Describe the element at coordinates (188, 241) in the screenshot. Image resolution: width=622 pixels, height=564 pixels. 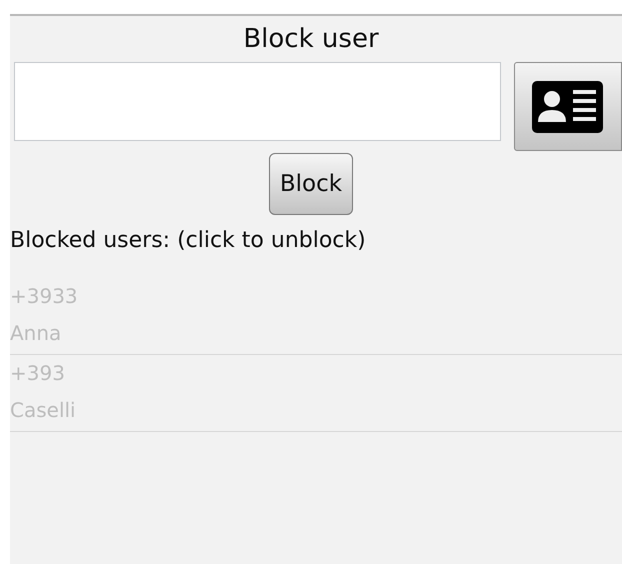
I see `blocked-users-label: Blocked users: (click to unblock)` at that location.